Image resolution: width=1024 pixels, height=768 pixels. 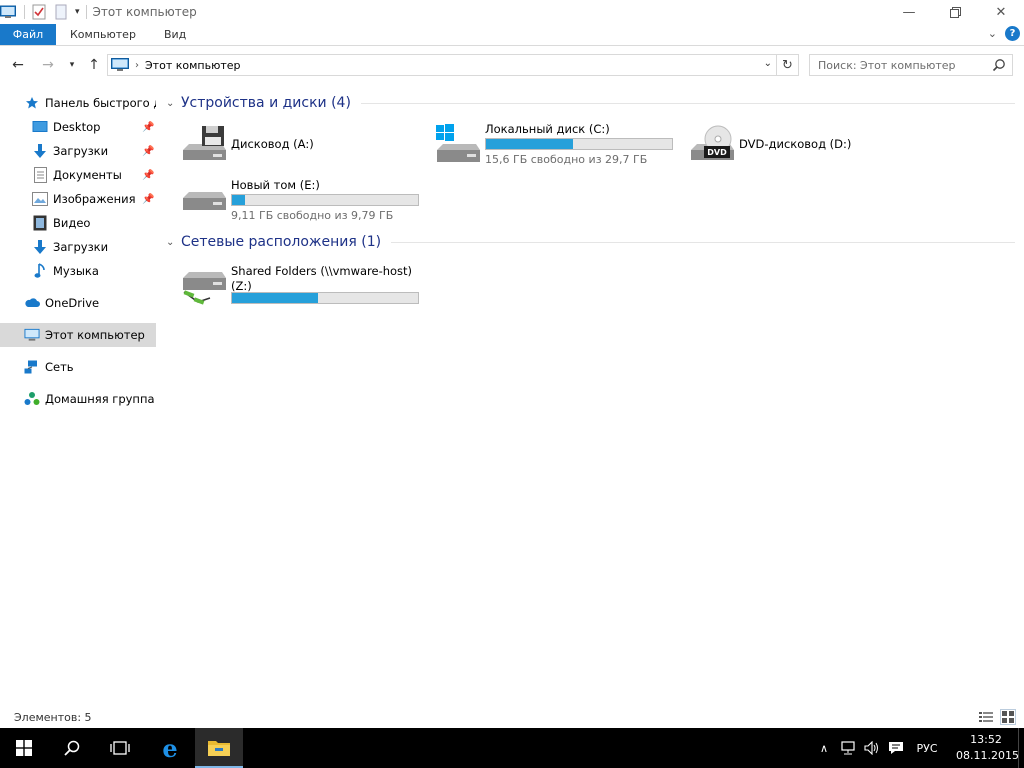 I want to click on drive-z: Shared Folders (\\vmware-host) (Z:), so click(x=305, y=287).